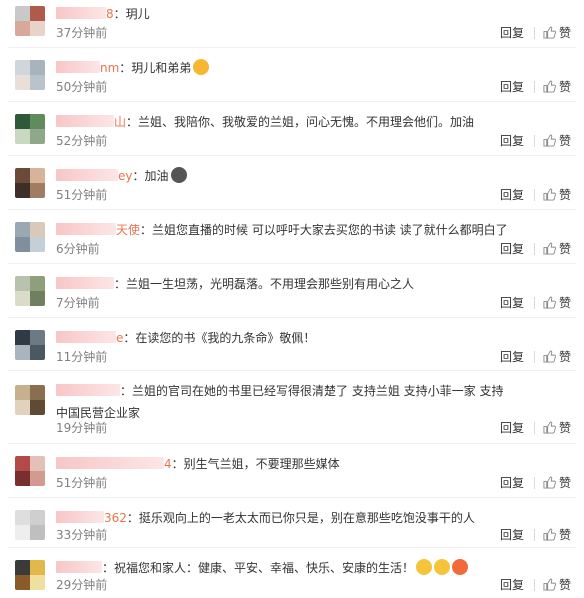 The width and height of the screenshot is (584, 598). Describe the element at coordinates (255, 464) in the screenshot. I see `comment-content: ：别生气兰姐，不要理那些媒体` at that location.